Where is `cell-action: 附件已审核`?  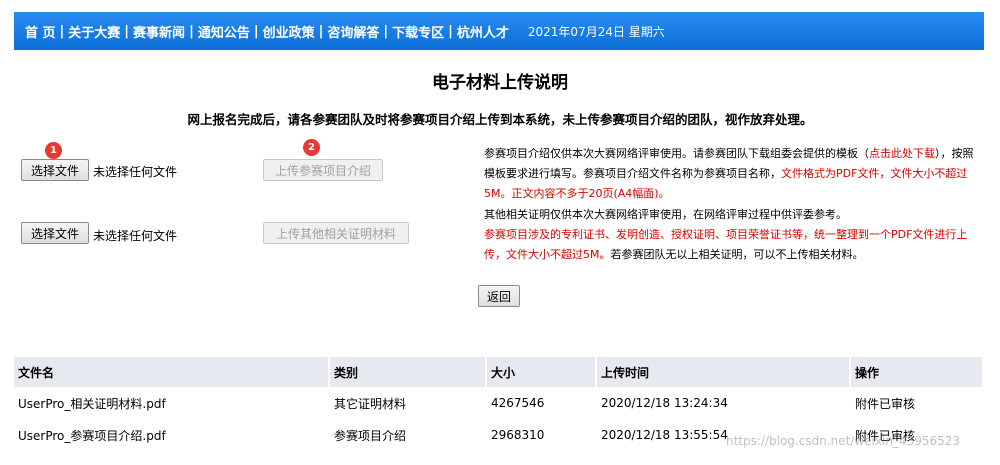 cell-action: 附件已审核 is located at coordinates (917, 403).